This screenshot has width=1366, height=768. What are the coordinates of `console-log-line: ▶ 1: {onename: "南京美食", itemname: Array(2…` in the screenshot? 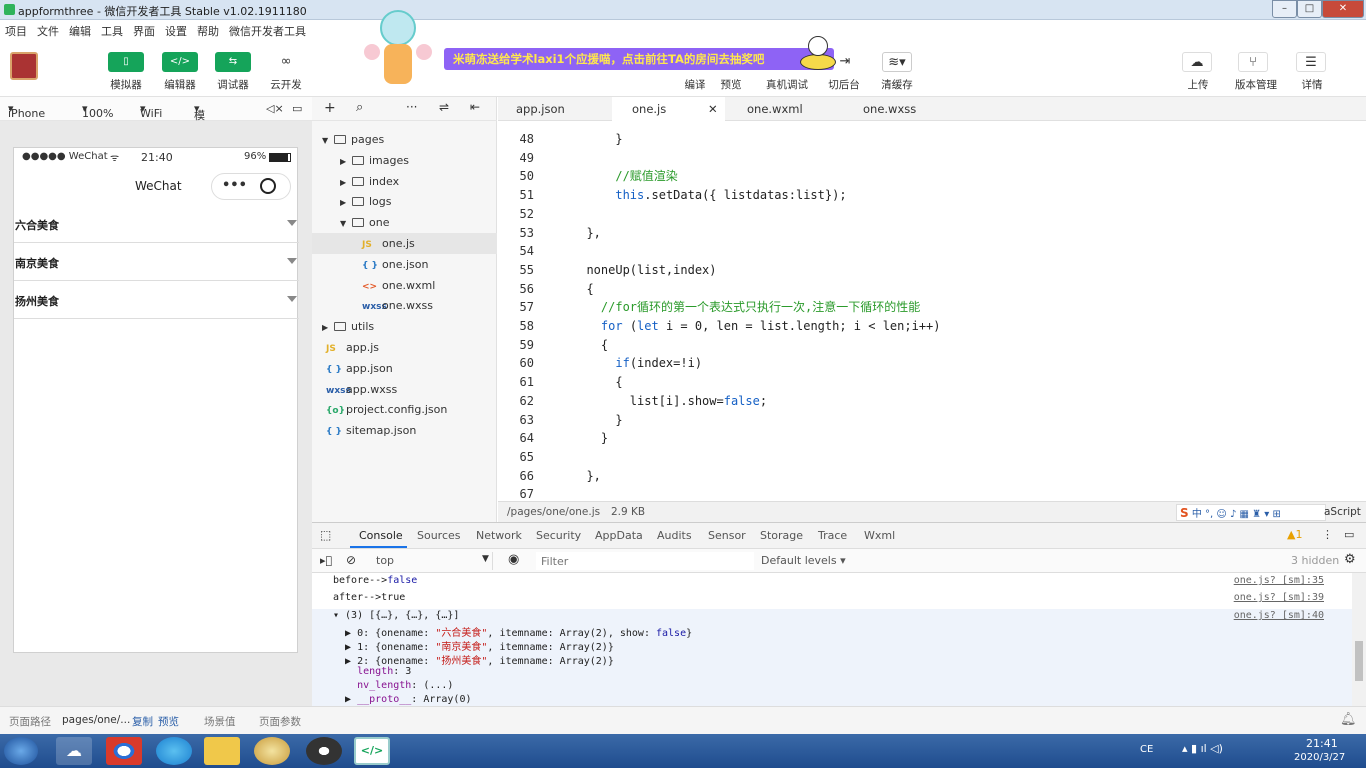 It's located at (473, 645).